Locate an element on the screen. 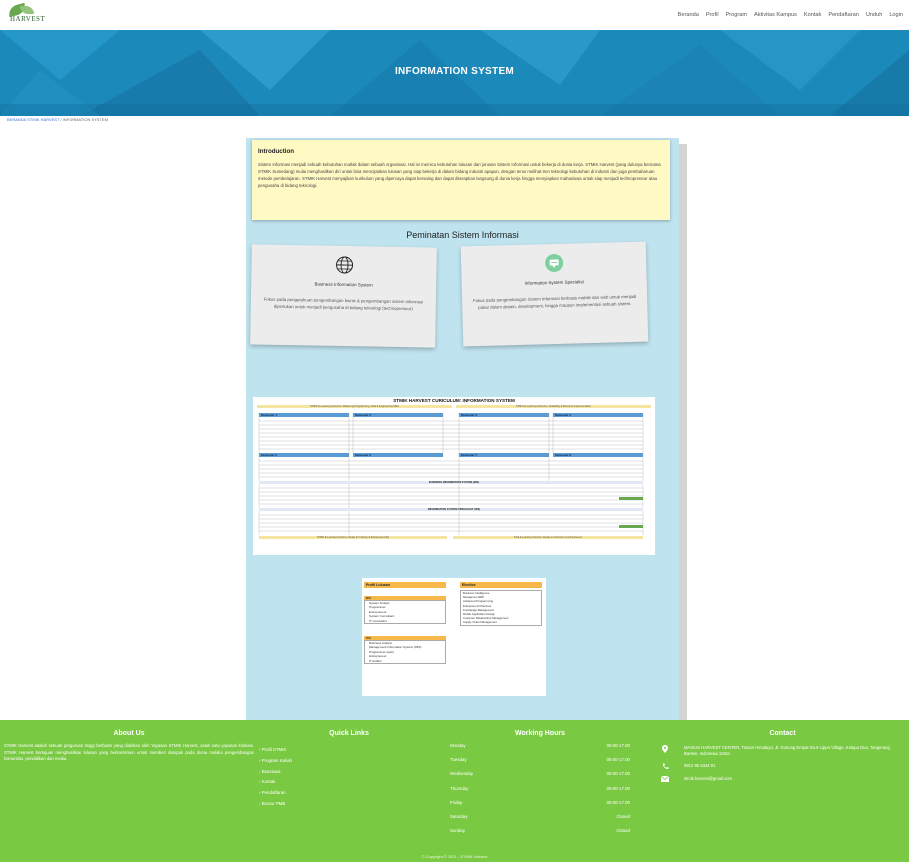 The width and height of the screenshot is (909, 862). footer-link: › Beasiswa is located at coordinates (349, 772).